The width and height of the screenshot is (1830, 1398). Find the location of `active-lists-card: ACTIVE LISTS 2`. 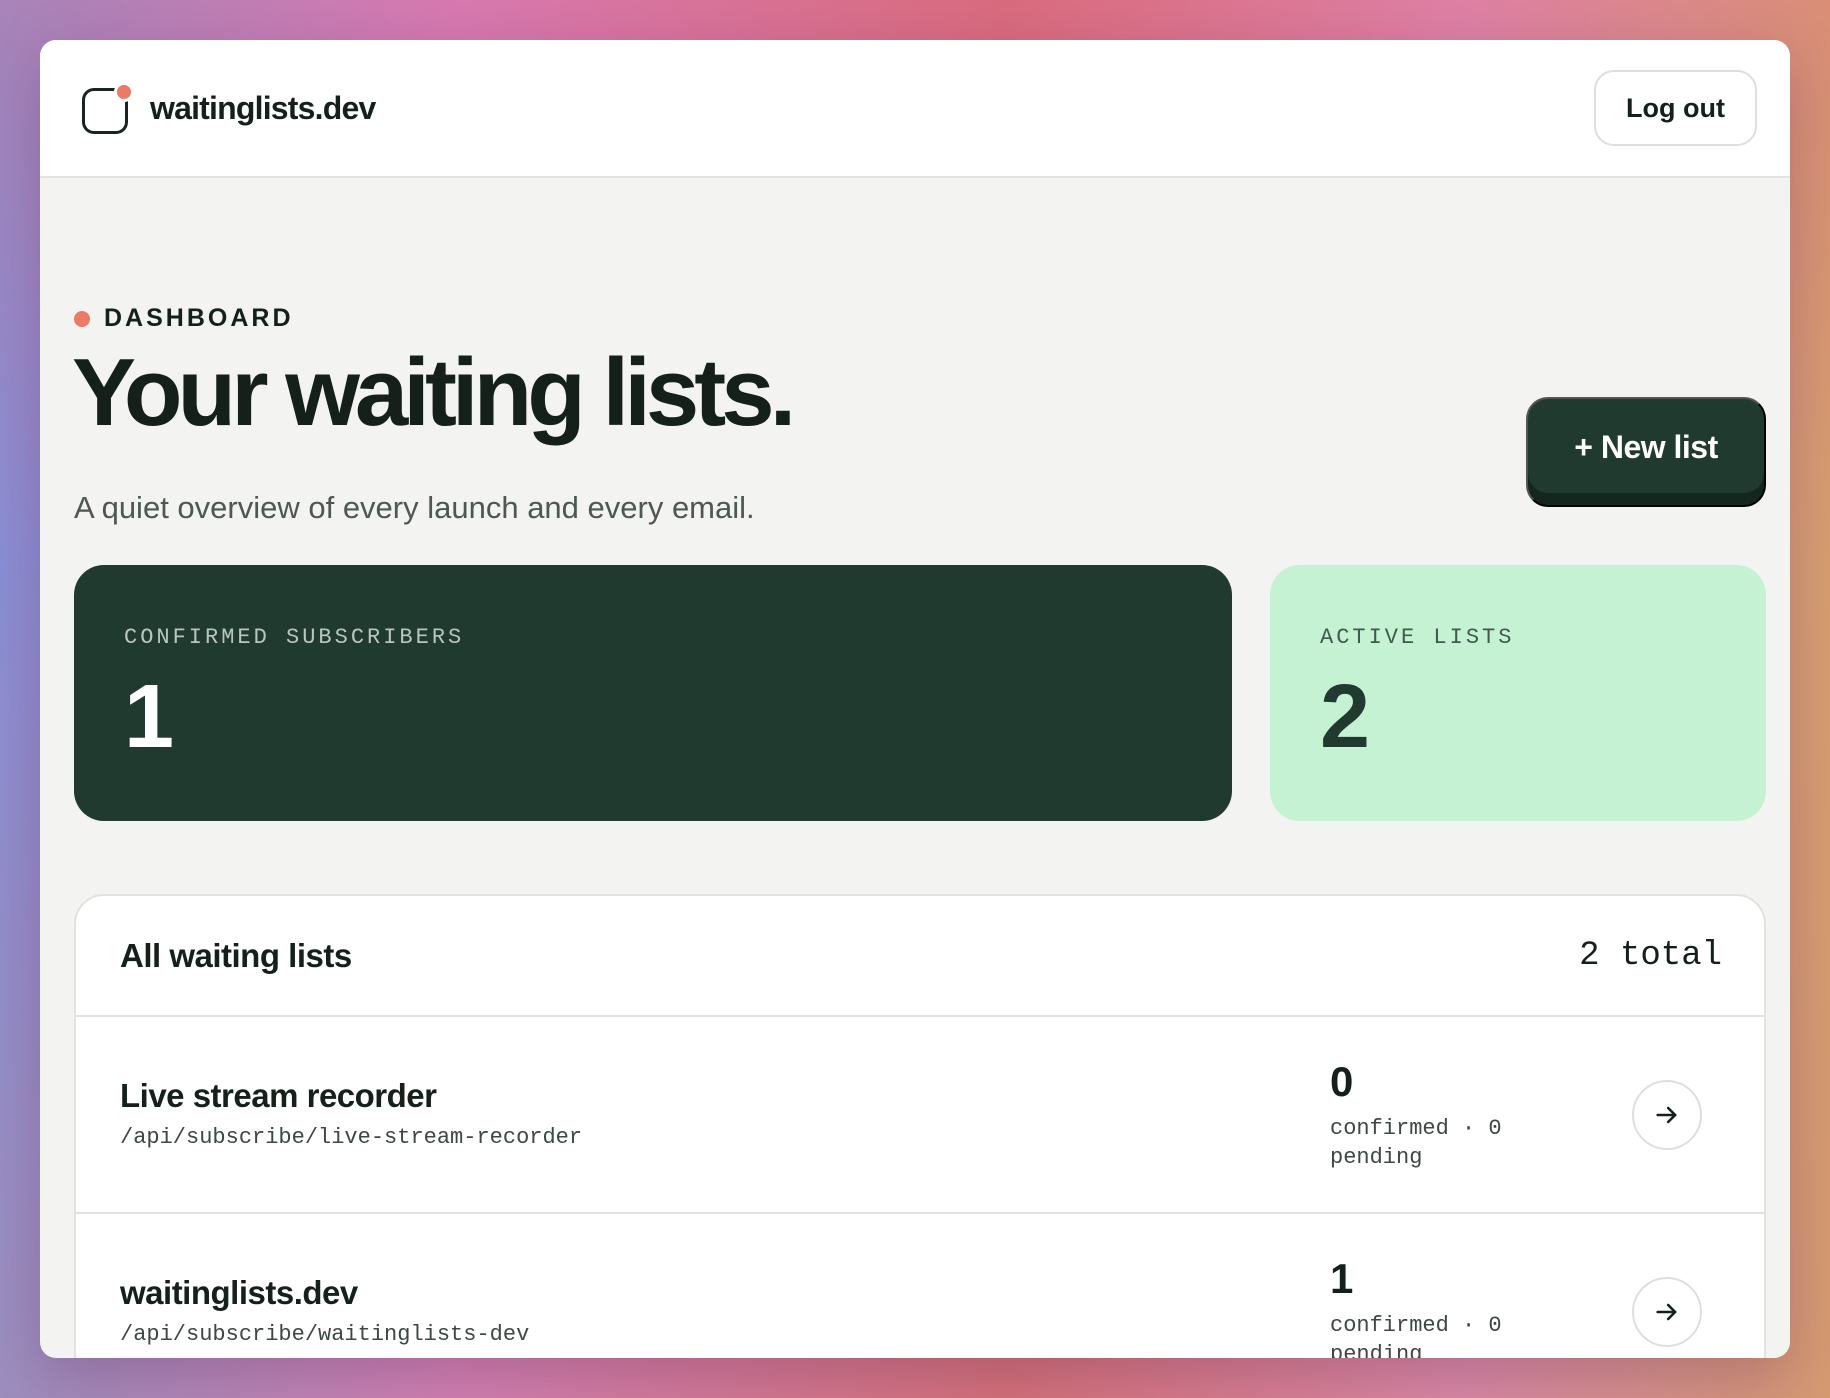

active-lists-card: ACTIVE LISTS 2 is located at coordinates (1518, 693).